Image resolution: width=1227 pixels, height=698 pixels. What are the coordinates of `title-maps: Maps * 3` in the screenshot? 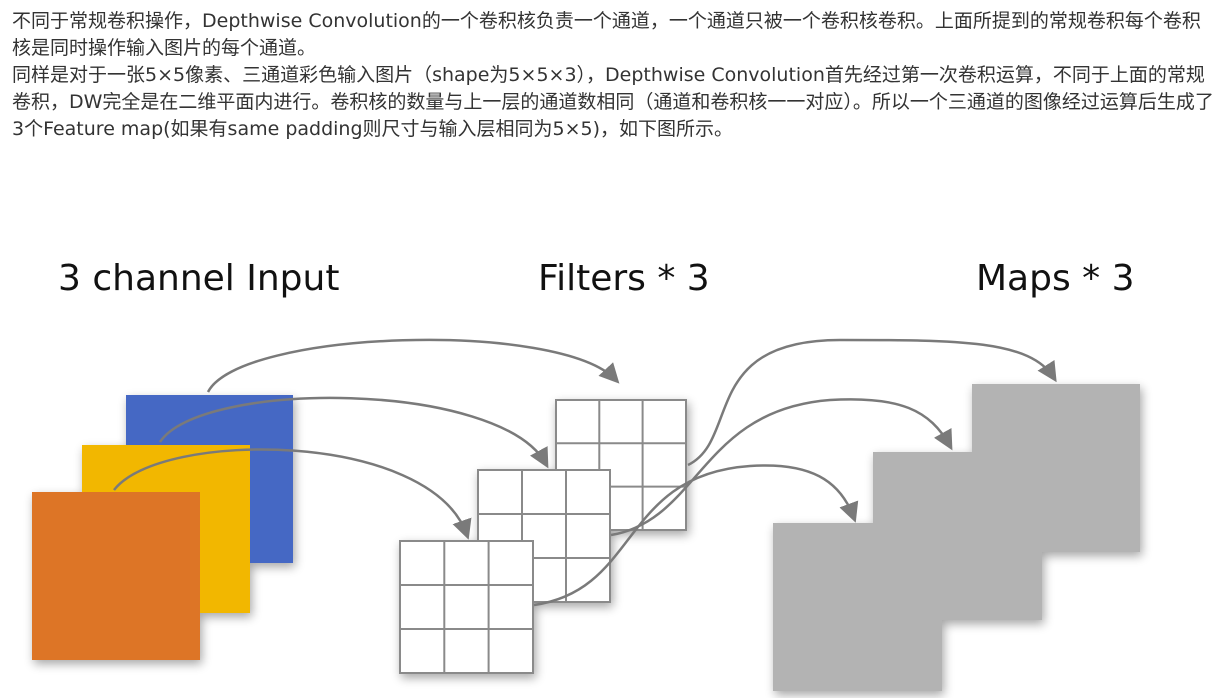 It's located at (1055, 278).